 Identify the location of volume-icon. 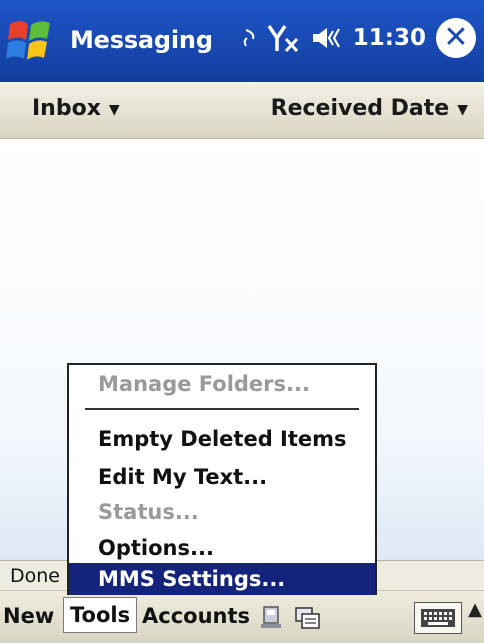
(327, 38).